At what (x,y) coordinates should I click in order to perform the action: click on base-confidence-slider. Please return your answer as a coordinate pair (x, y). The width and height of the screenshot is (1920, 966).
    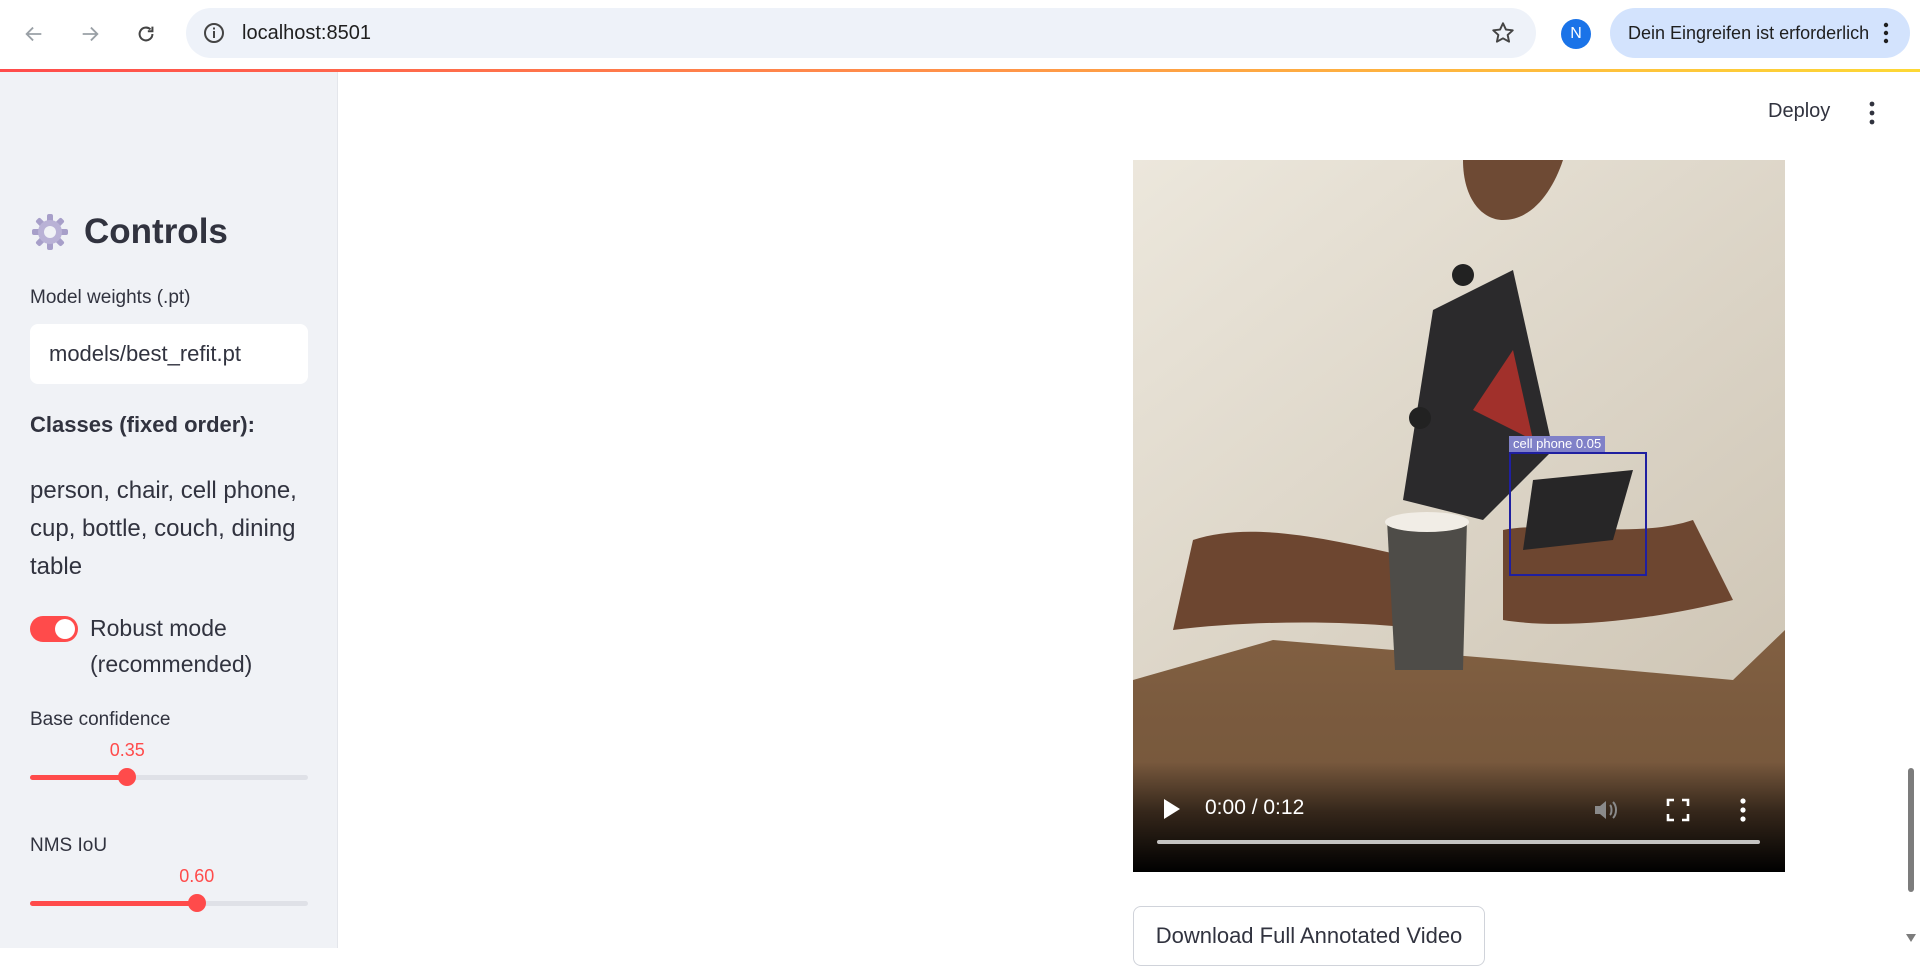
    Looking at the image, I should click on (169, 777).